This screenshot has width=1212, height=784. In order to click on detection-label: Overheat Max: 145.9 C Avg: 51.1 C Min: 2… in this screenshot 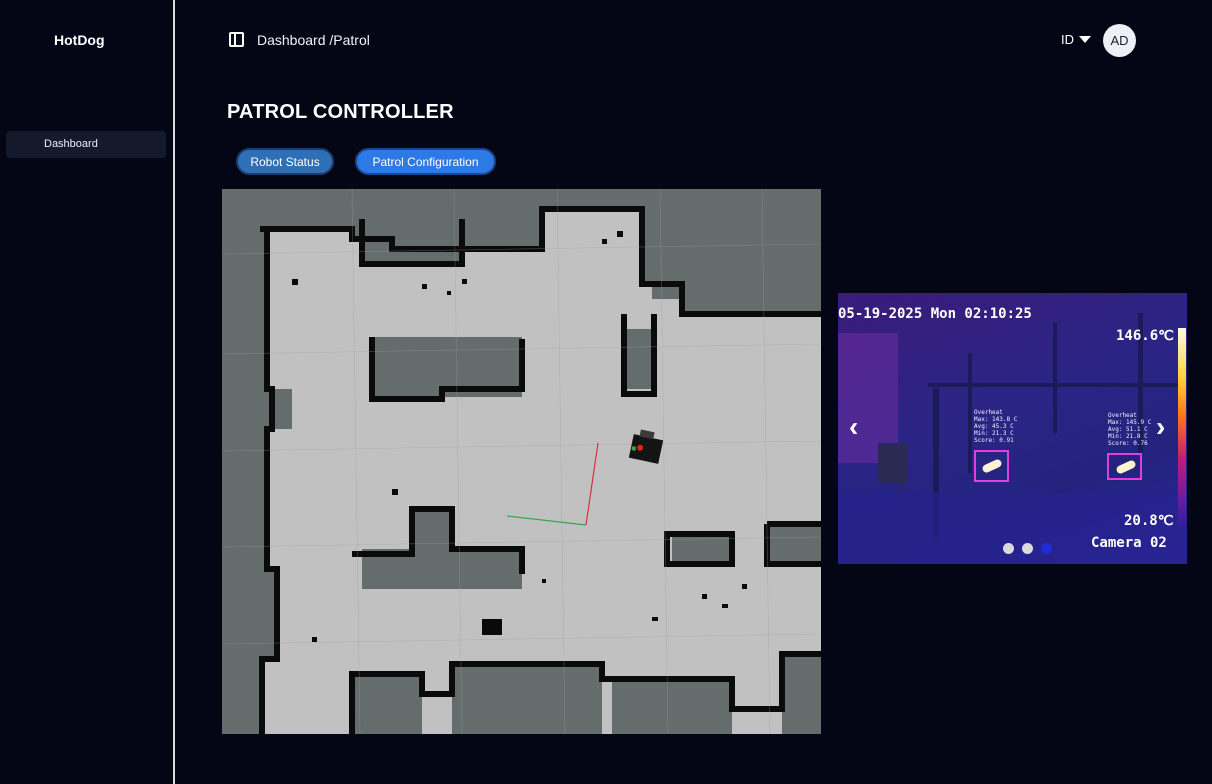, I will do `click(1130, 429)`.